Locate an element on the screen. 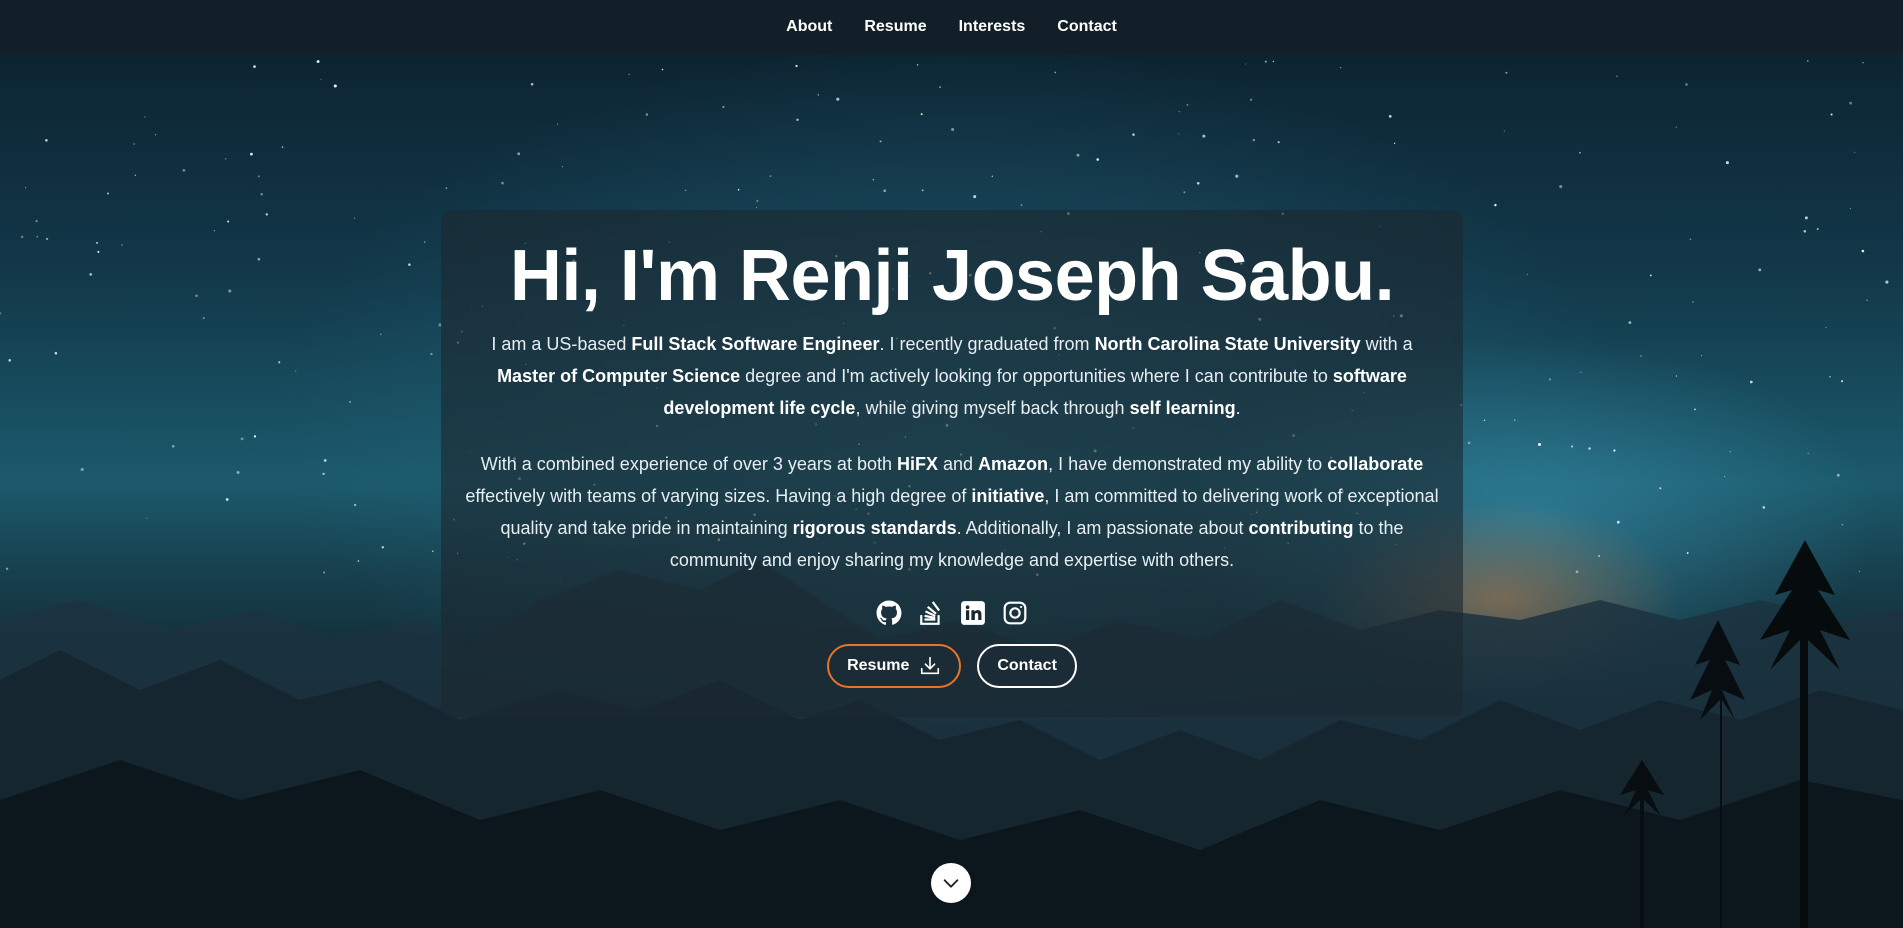 The width and height of the screenshot is (1903, 928). resume-button-label: Resume is located at coordinates (878, 665).